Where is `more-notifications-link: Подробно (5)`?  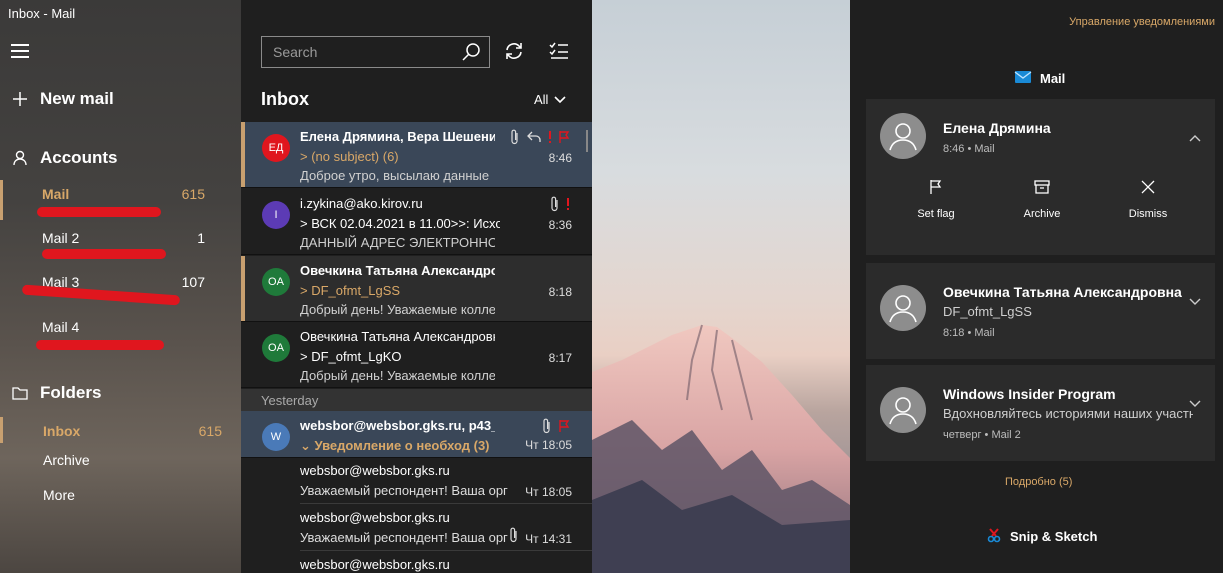 more-notifications-link: Подробно (5) is located at coordinates (1038, 482).